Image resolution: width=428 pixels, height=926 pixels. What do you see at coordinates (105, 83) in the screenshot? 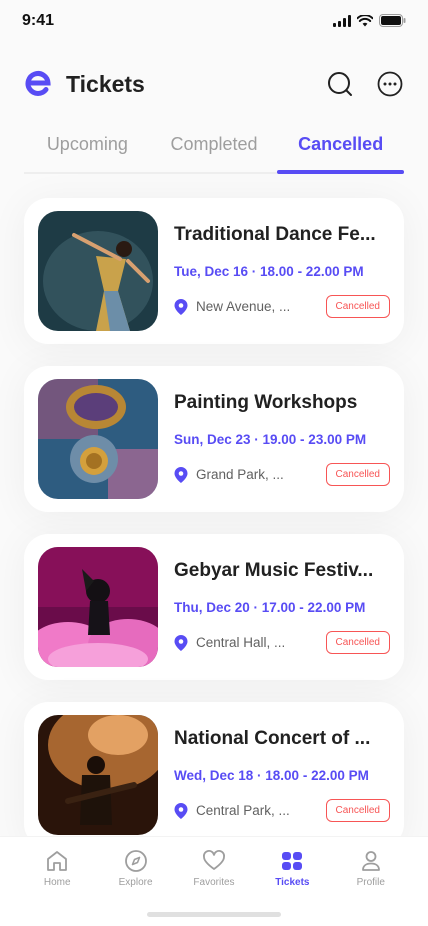
I see `page-title: Tickets` at bounding box center [105, 83].